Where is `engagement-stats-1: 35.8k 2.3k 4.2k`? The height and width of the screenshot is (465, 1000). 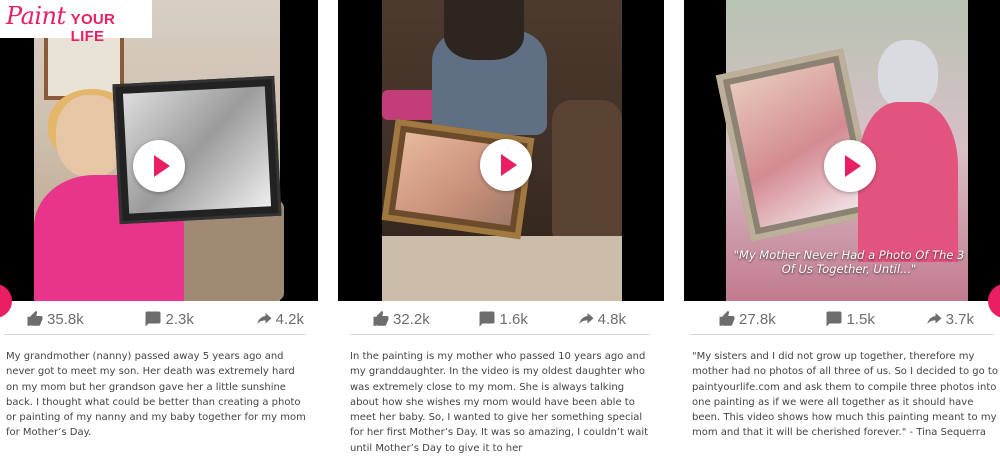 engagement-stats-1: 35.8k 2.3k 4.2k is located at coordinates (165, 319).